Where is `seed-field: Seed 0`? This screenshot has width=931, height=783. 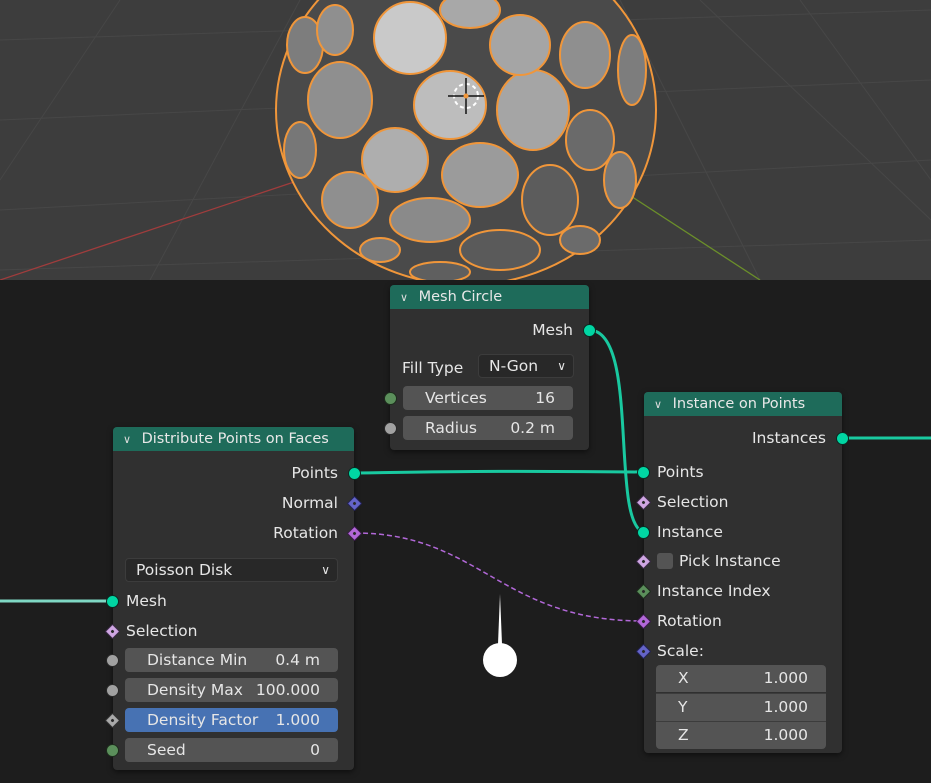
seed-field: Seed 0 is located at coordinates (231, 750).